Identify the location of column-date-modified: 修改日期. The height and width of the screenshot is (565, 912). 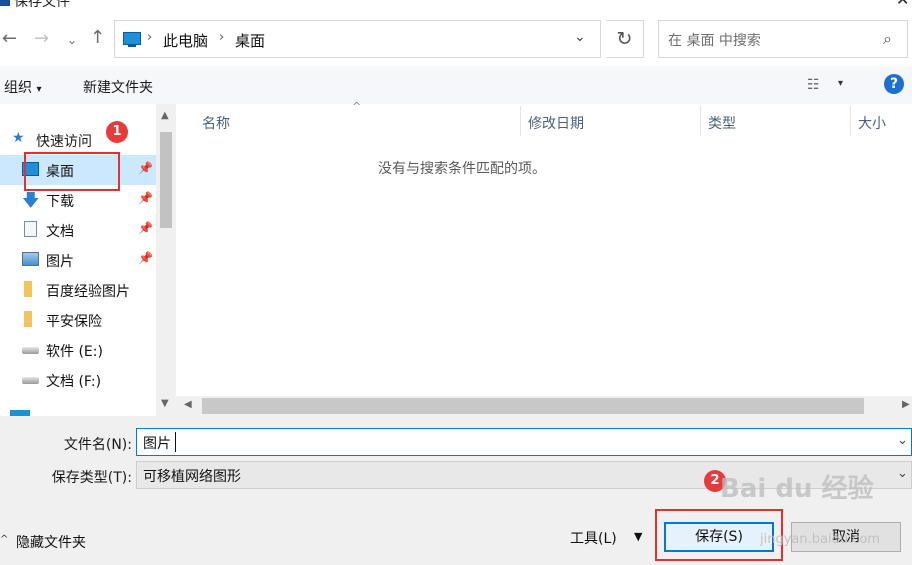
(556, 130).